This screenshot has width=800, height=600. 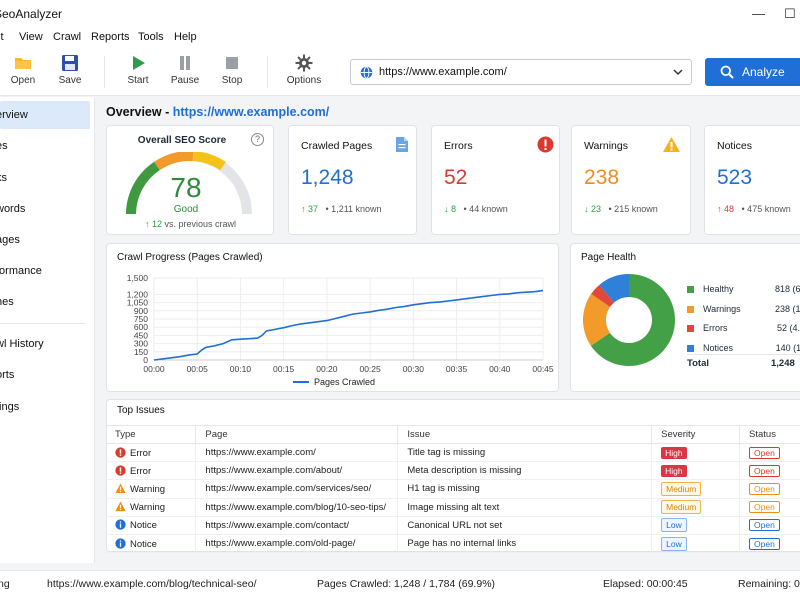 I want to click on menu-help: Help, so click(x=185, y=37).